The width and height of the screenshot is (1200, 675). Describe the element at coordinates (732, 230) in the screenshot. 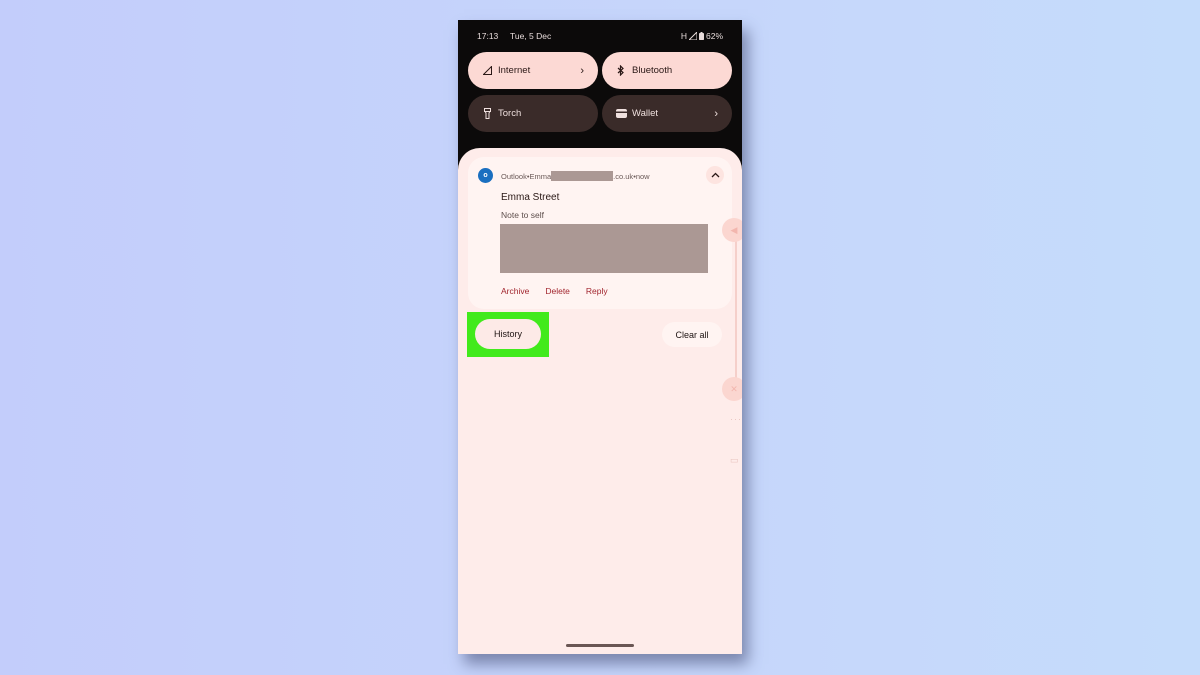

I see `volume-icon: ◀` at that location.